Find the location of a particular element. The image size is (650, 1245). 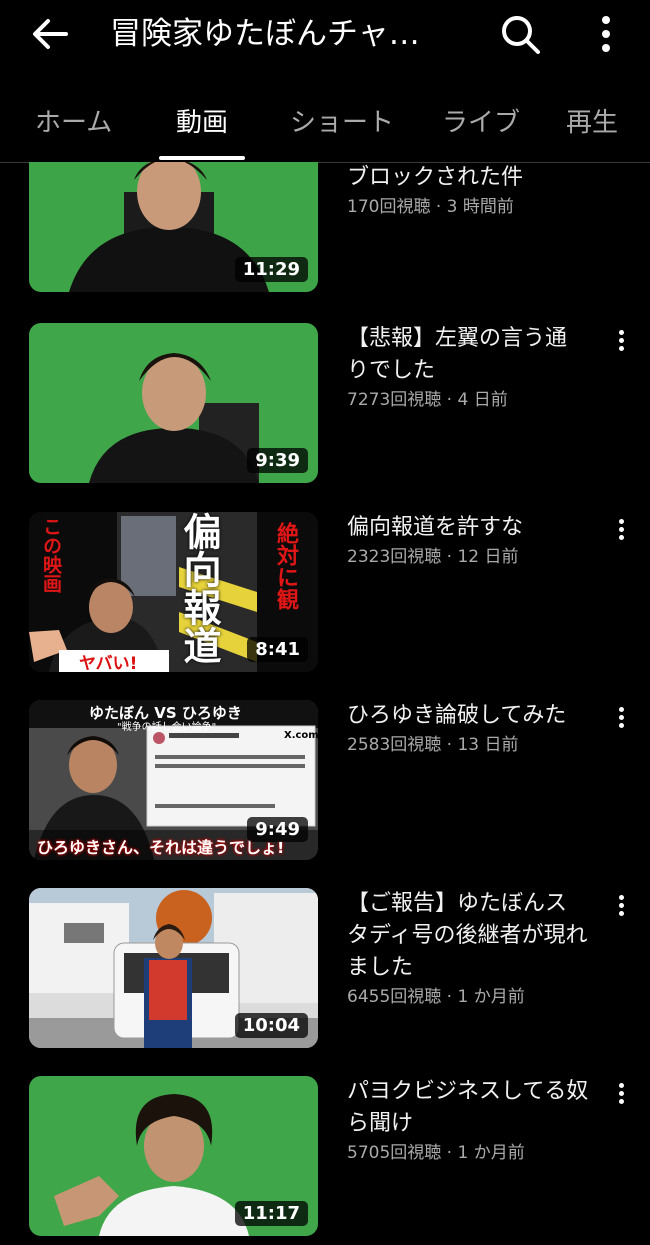

thumb-text-main: 偏向報道 is located at coordinates (199, 588).